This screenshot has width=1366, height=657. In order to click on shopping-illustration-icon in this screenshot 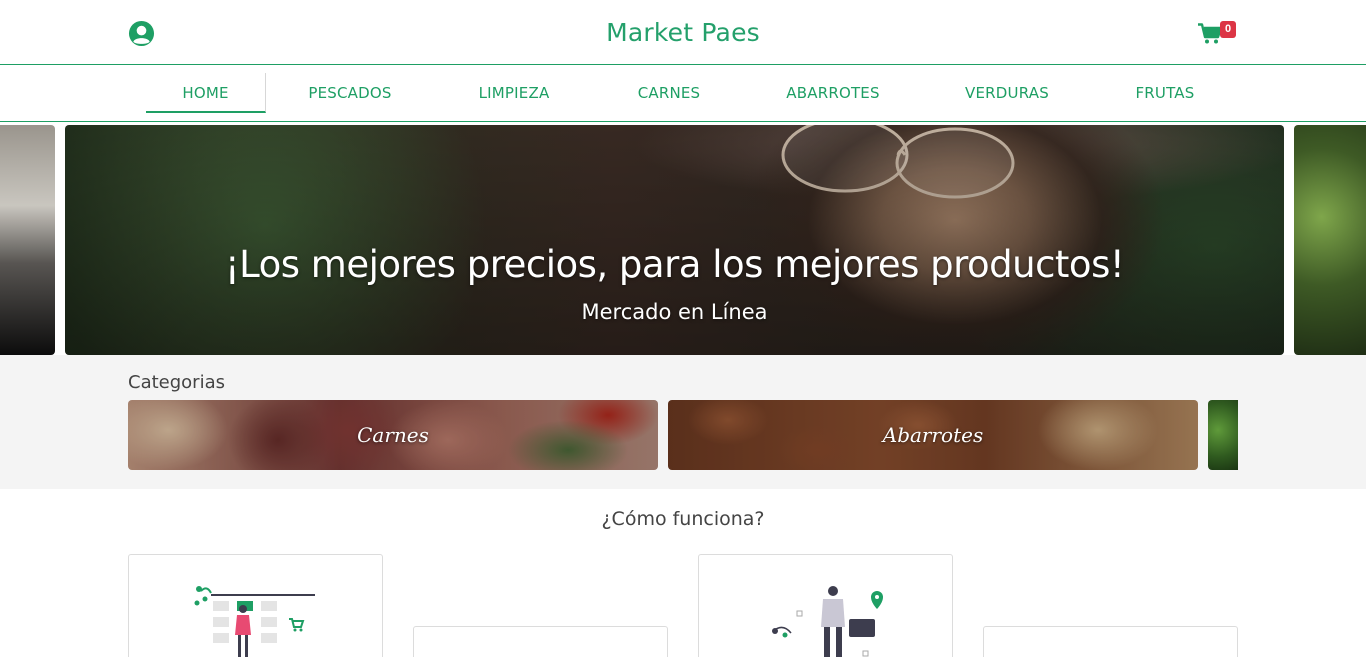, I will do `click(254, 621)`.